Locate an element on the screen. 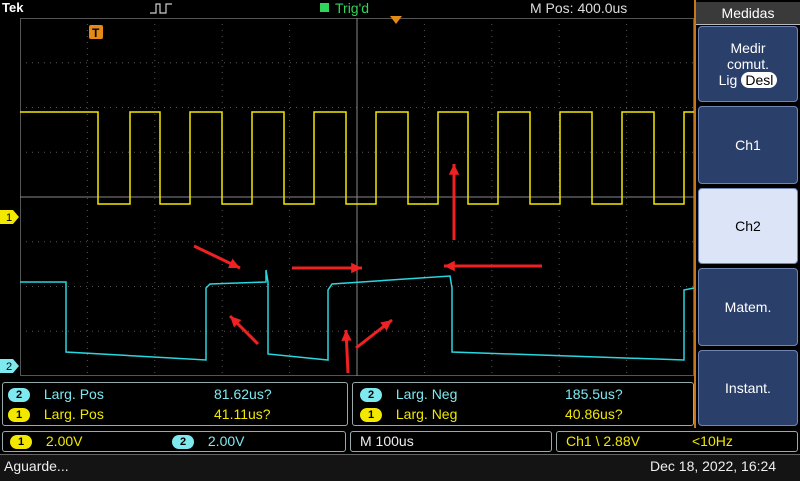 The width and height of the screenshot is (800, 481). ch1-scale: 1 2.00V is located at coordinates (46, 441).